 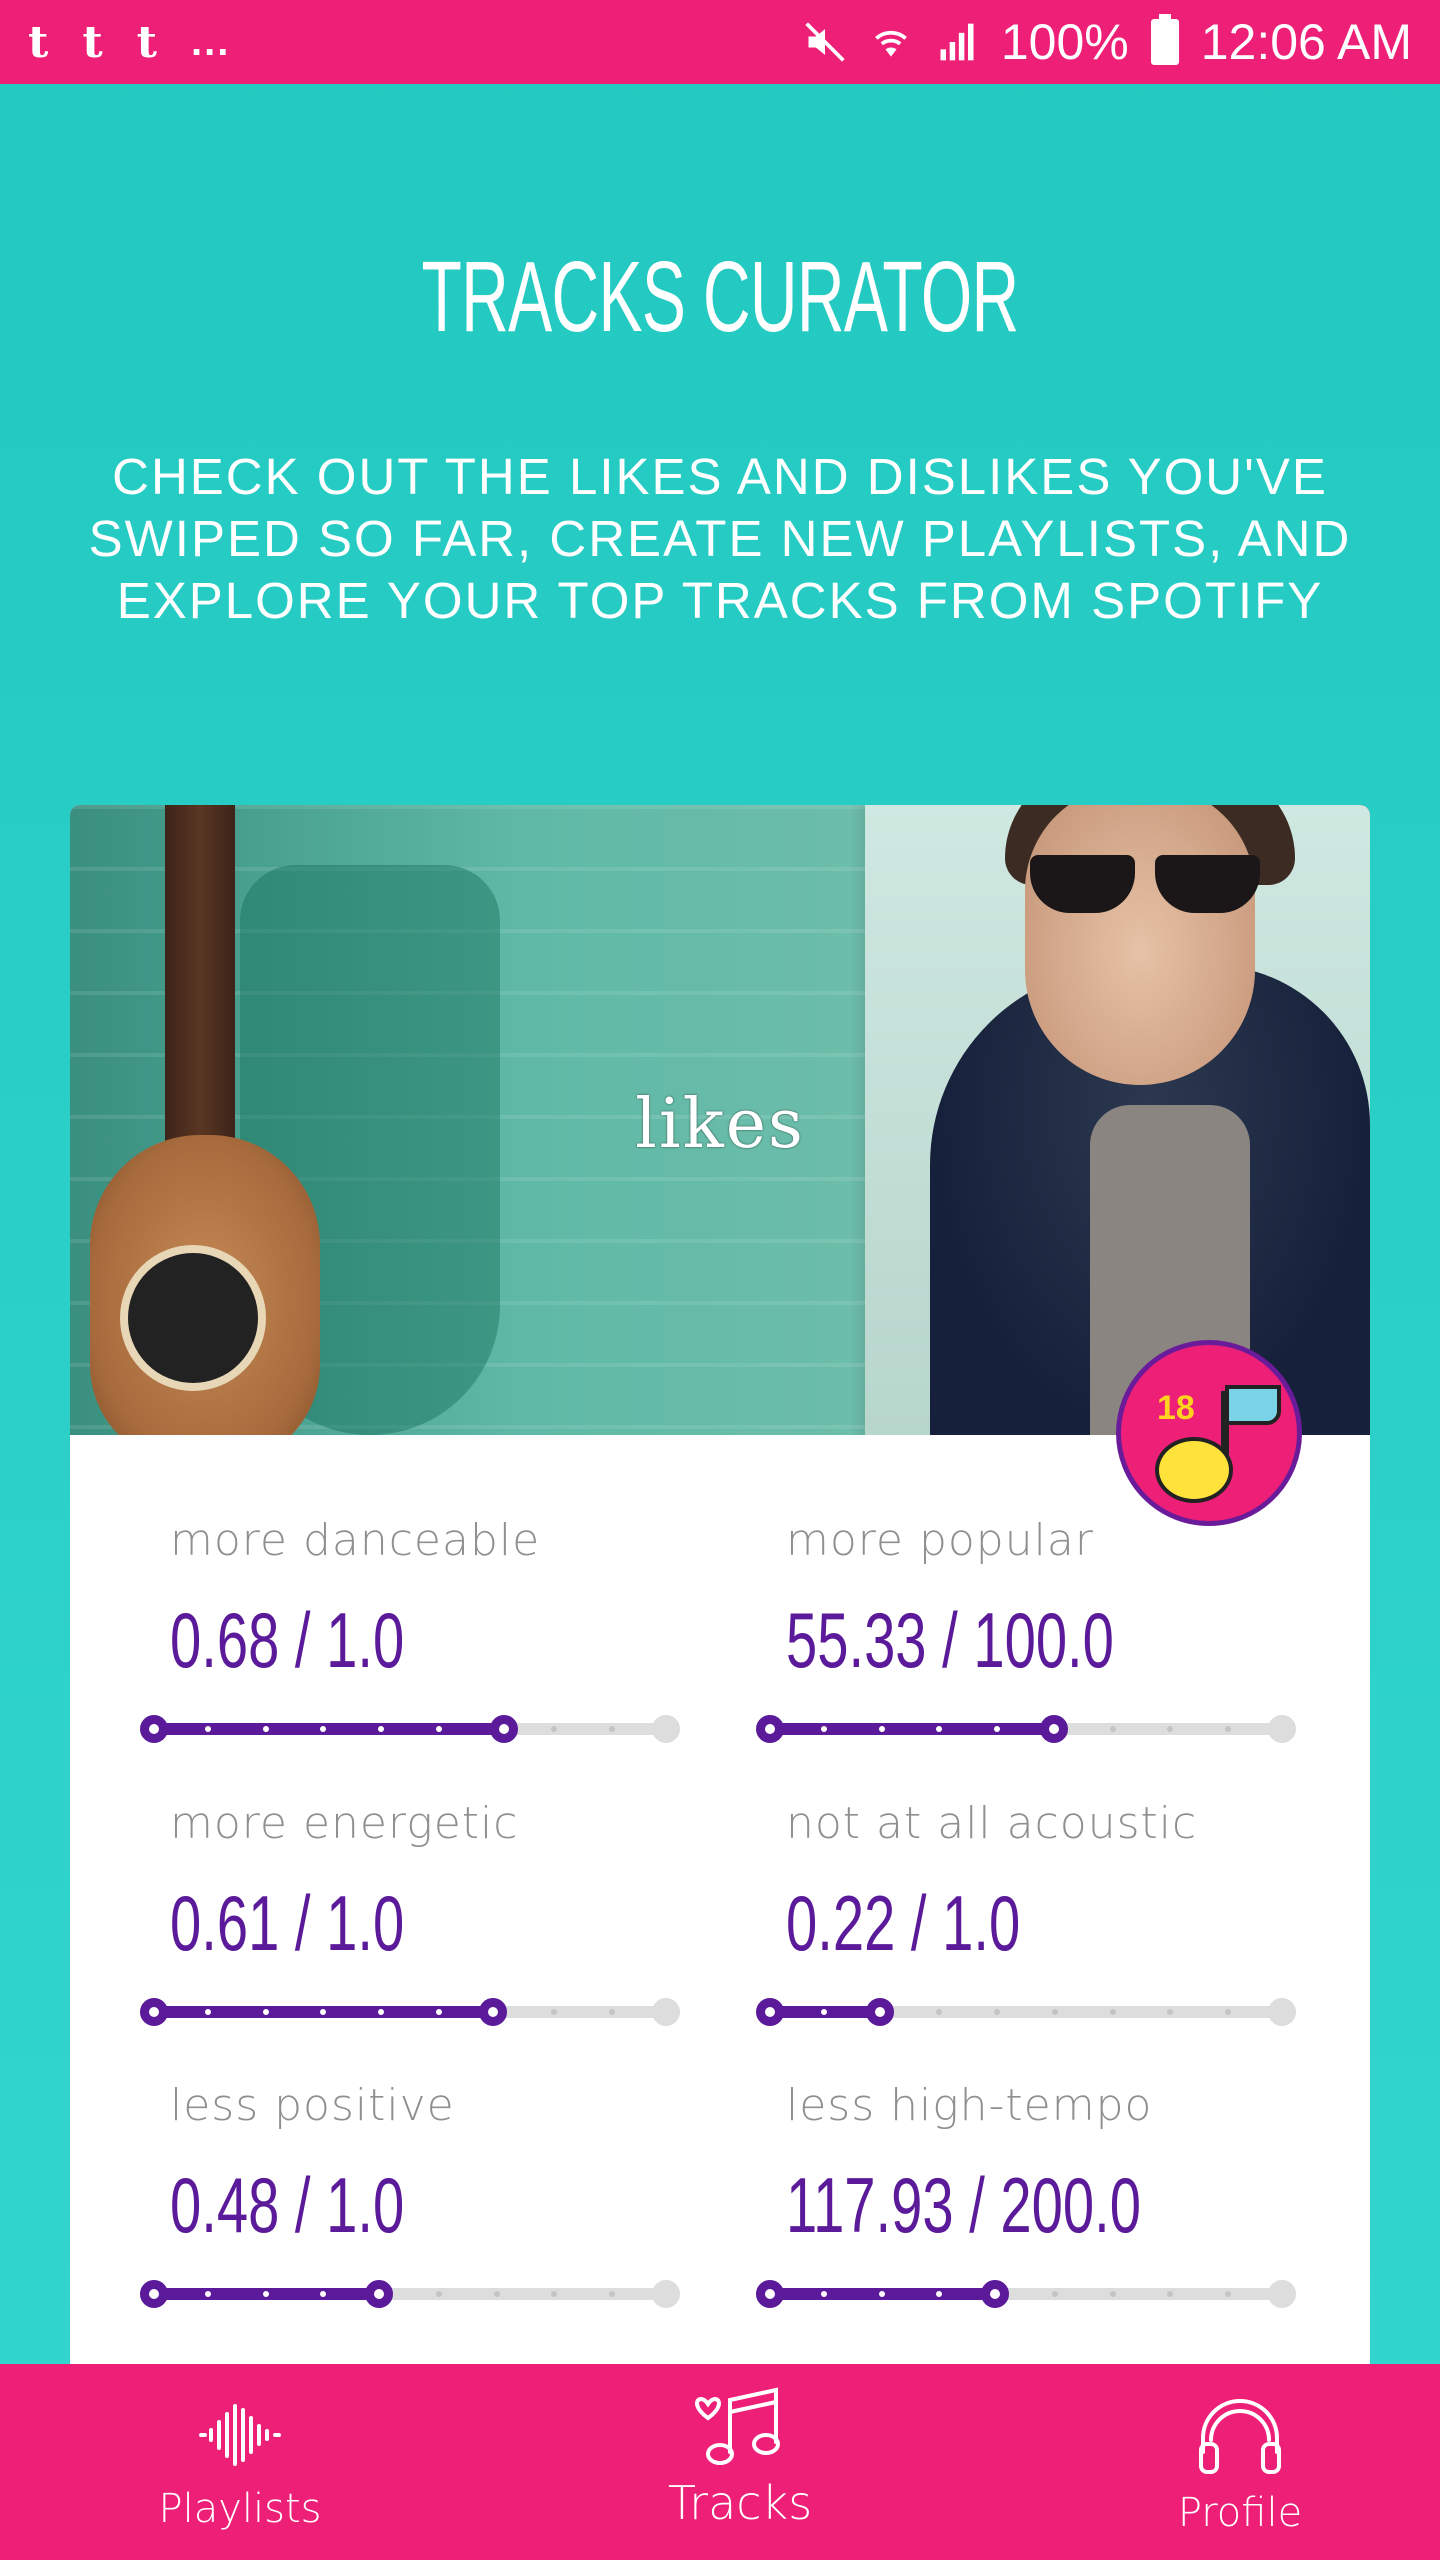 What do you see at coordinates (1306, 42) in the screenshot?
I see `clock: 12:06 AM` at bounding box center [1306, 42].